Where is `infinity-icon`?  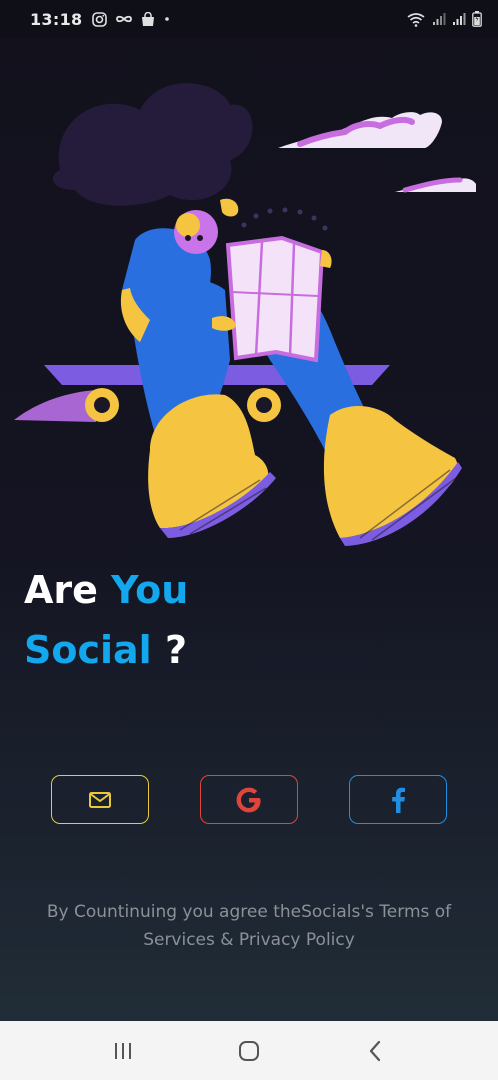
infinity-icon is located at coordinates (124, 19).